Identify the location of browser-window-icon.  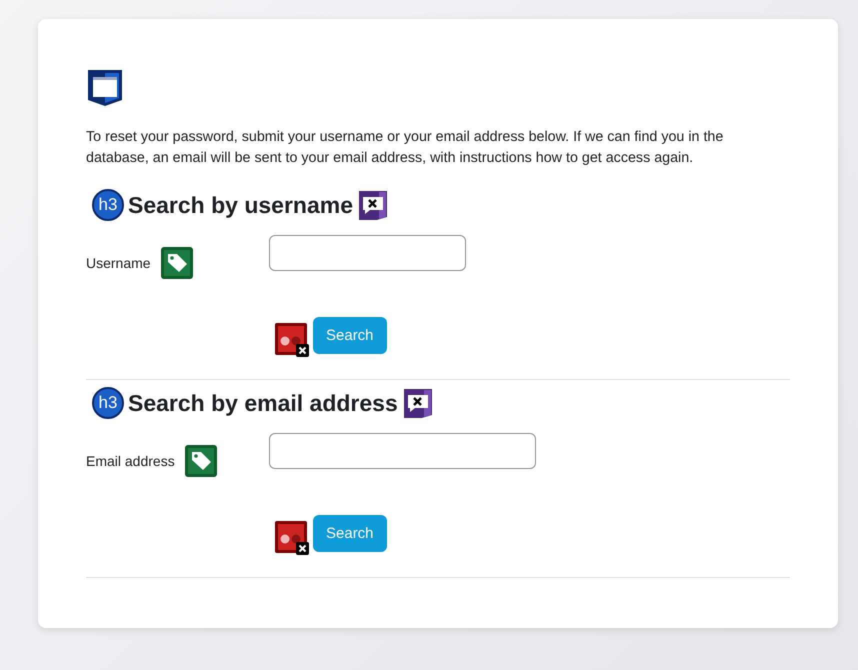
(105, 88).